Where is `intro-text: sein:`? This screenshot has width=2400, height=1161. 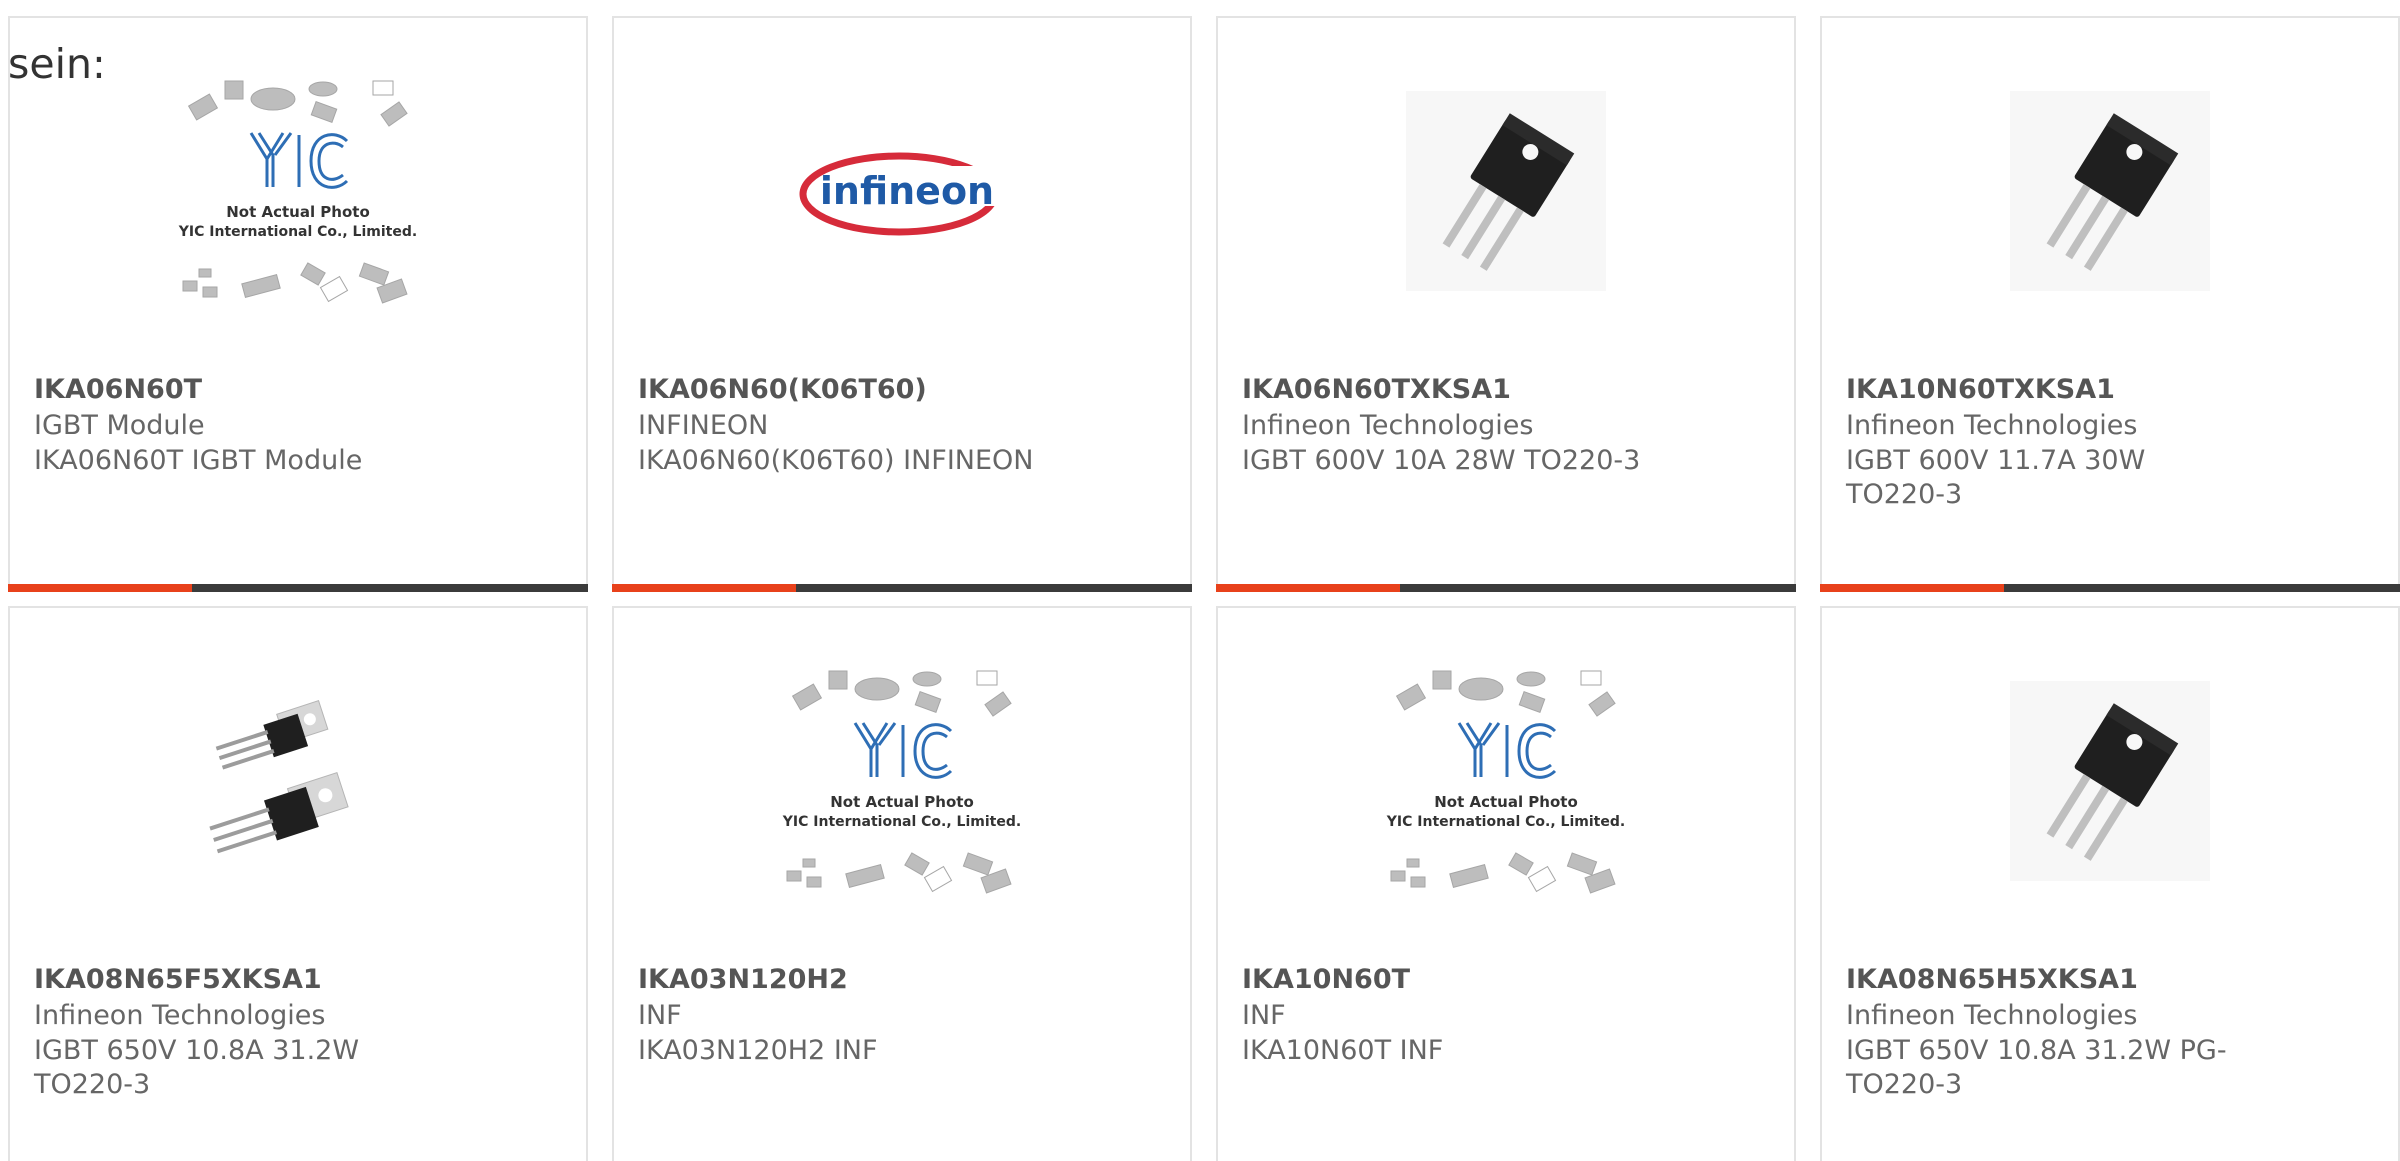 intro-text: sein: is located at coordinates (57, 64).